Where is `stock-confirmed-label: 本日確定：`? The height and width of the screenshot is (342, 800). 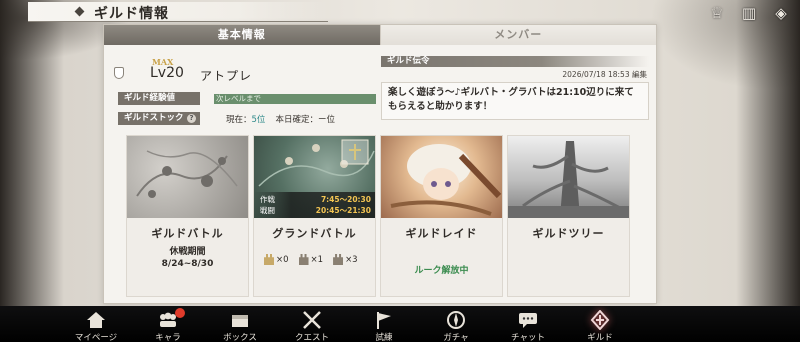 stock-confirmed-label: 本日確定： is located at coordinates (296, 119).